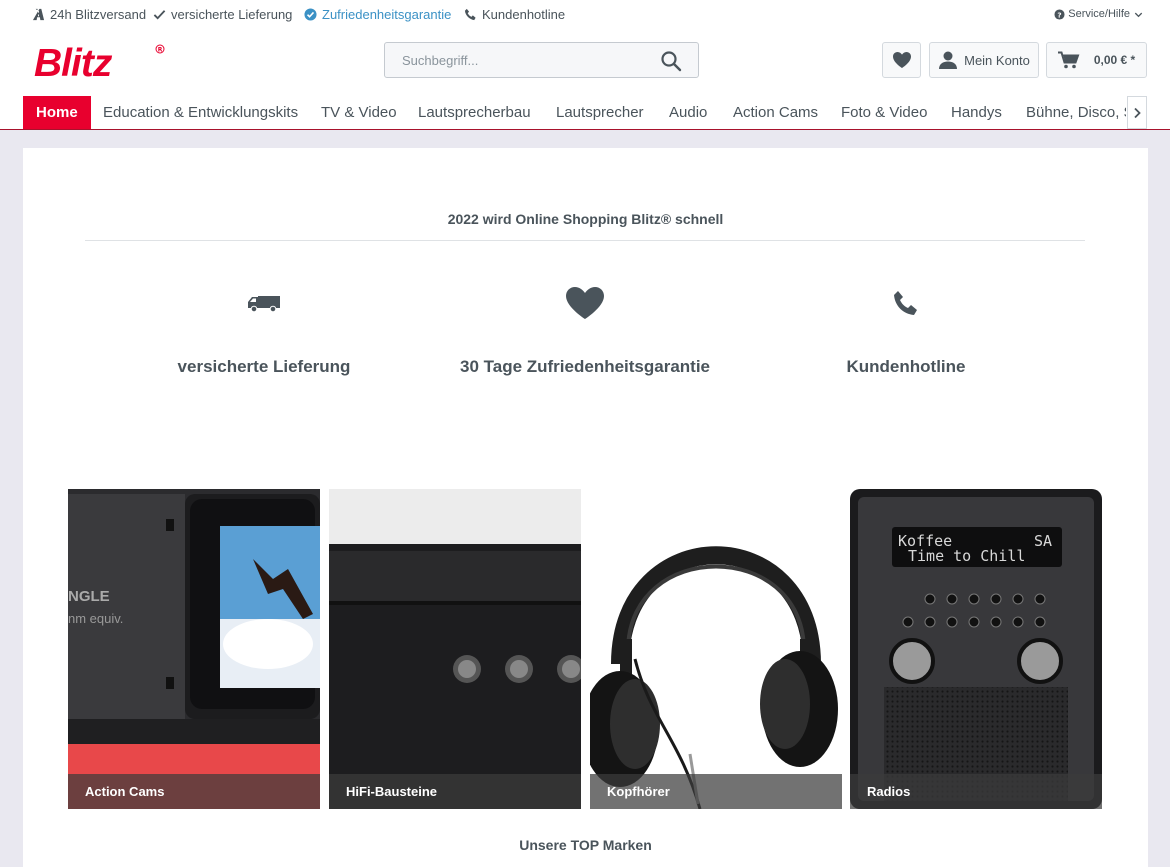 This screenshot has width=1170, height=867. I want to click on check-icon, so click(159, 15).